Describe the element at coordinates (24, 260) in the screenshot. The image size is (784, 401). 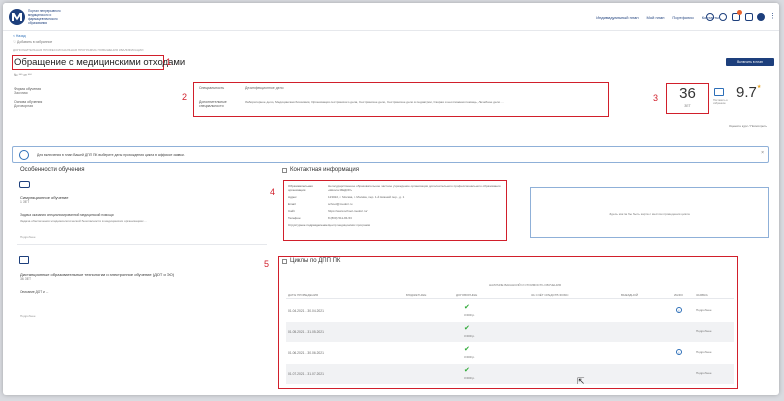
I see `monitor-icon` at that location.